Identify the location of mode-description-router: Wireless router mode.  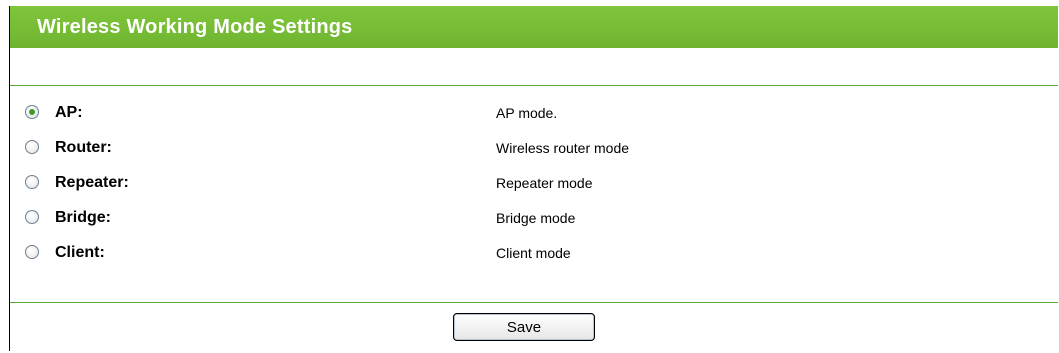
(563, 148).